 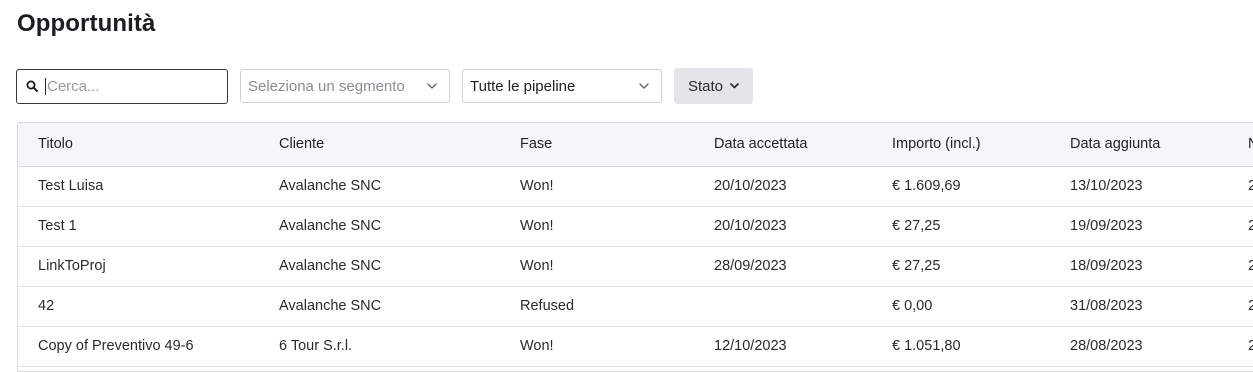 I want to click on search-box, so click(x=122, y=86).